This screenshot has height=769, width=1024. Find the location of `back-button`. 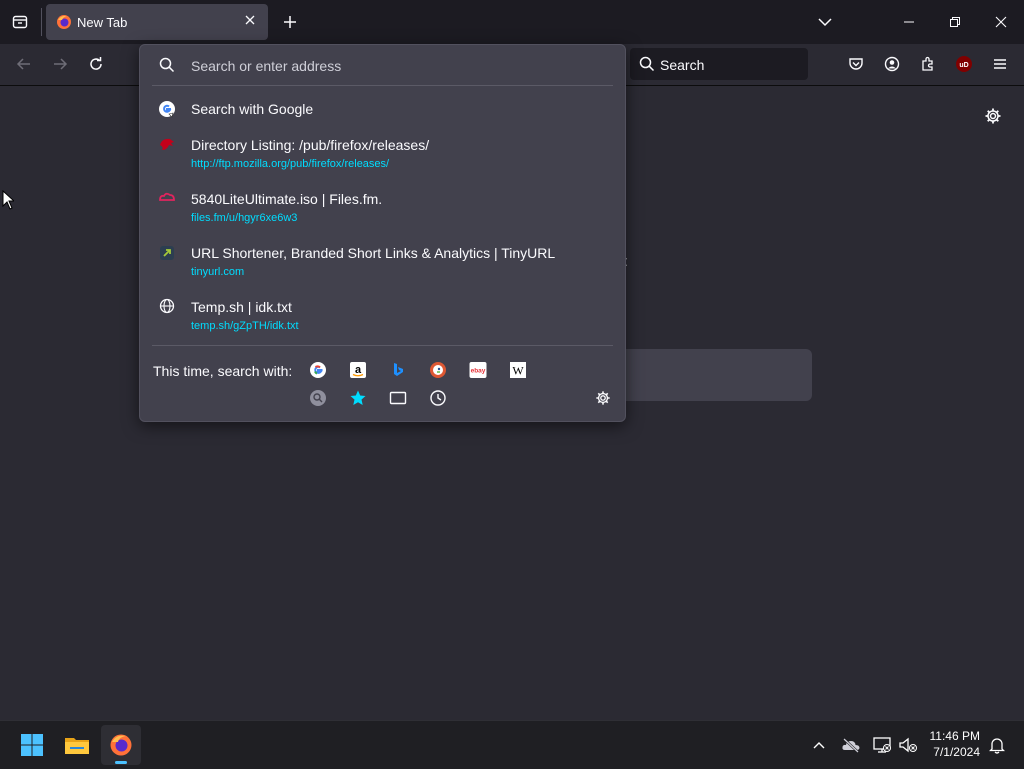

back-button is located at coordinates (24, 64).